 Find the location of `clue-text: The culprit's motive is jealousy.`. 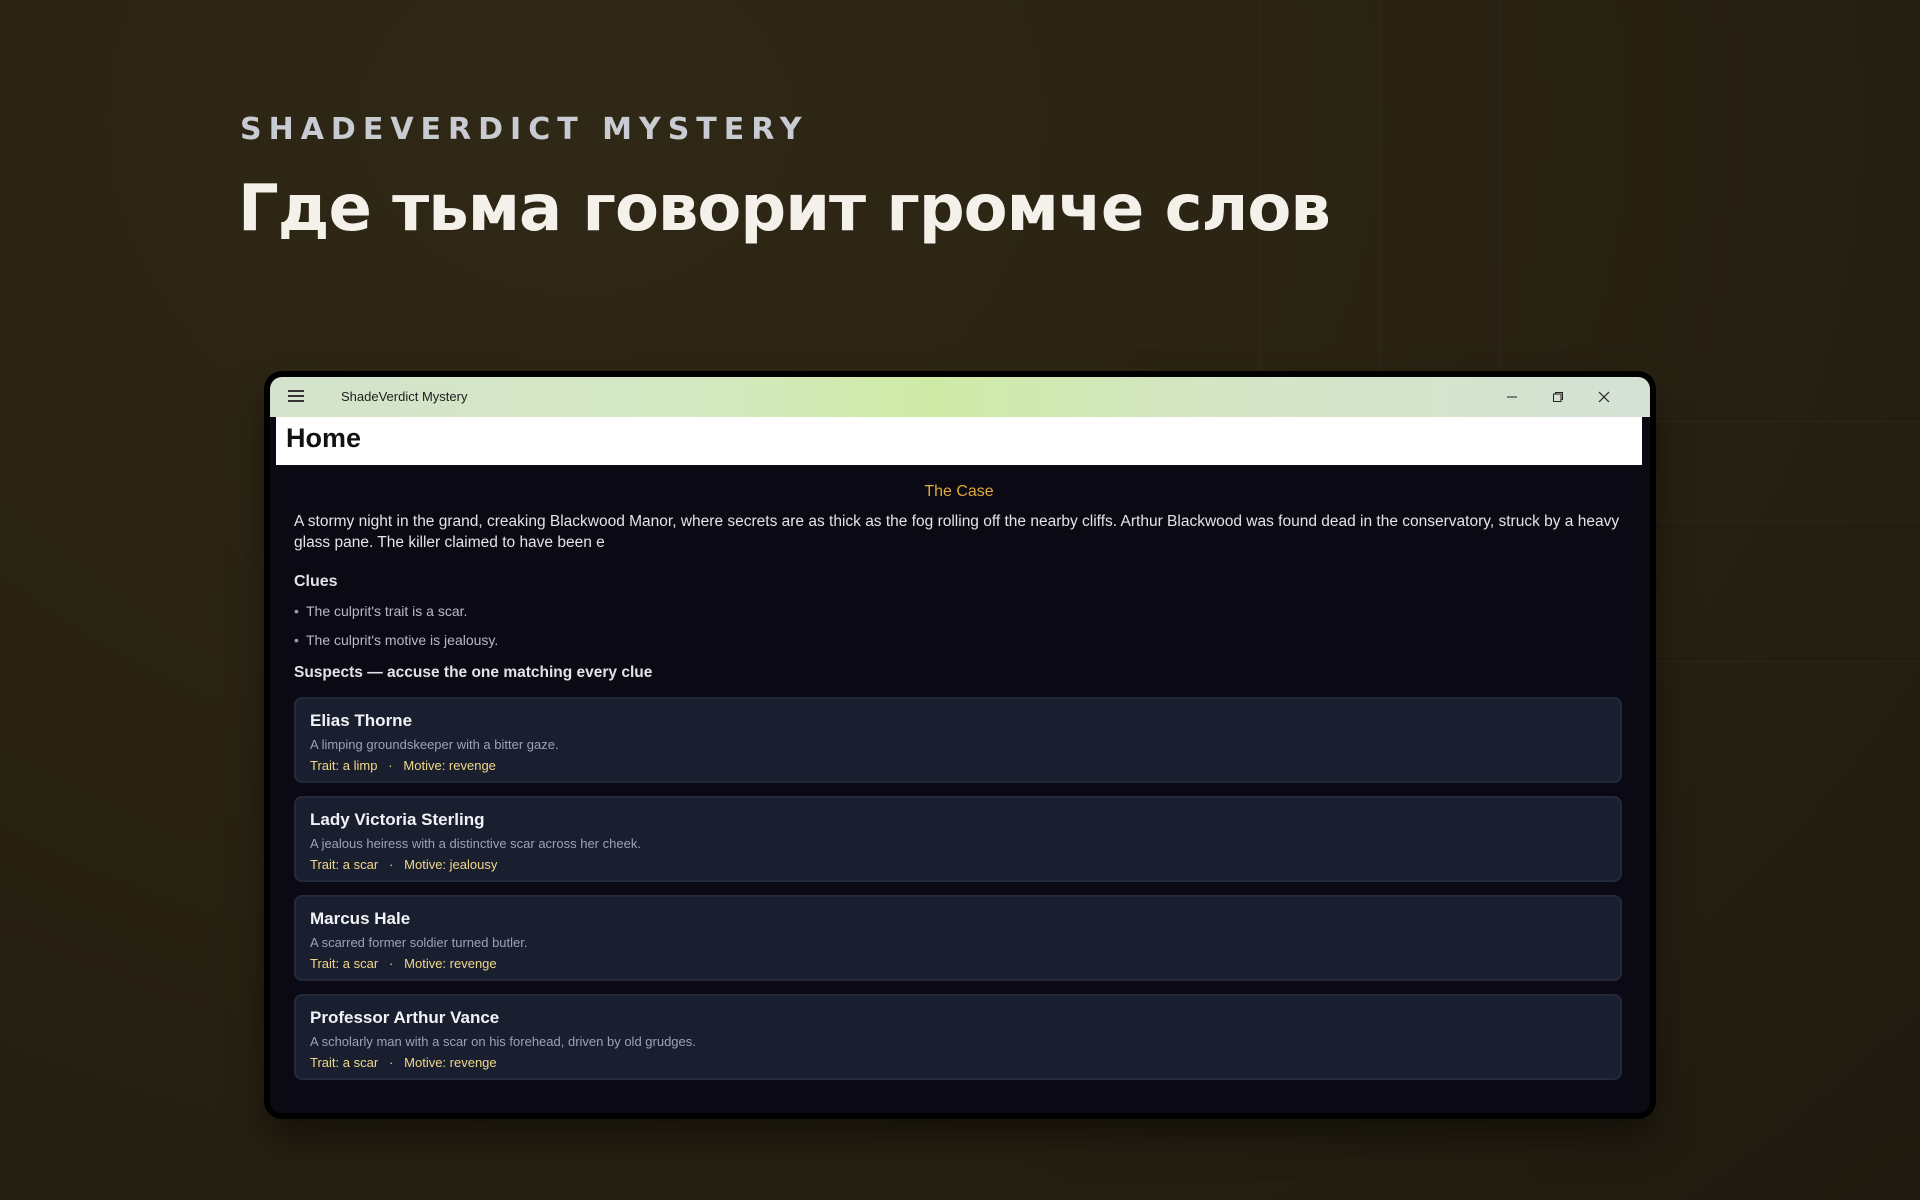

clue-text: The culprit's motive is jealousy. is located at coordinates (402, 640).